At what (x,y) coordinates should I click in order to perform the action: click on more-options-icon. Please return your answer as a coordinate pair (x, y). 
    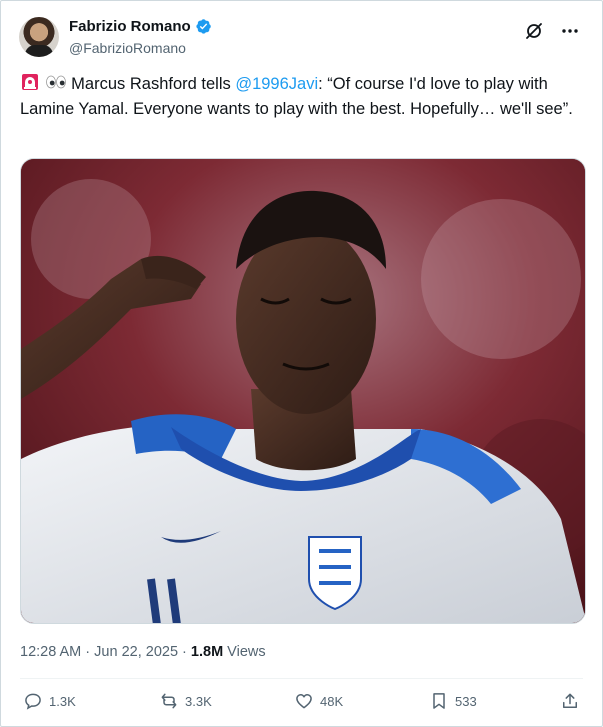
    Looking at the image, I should click on (570, 31).